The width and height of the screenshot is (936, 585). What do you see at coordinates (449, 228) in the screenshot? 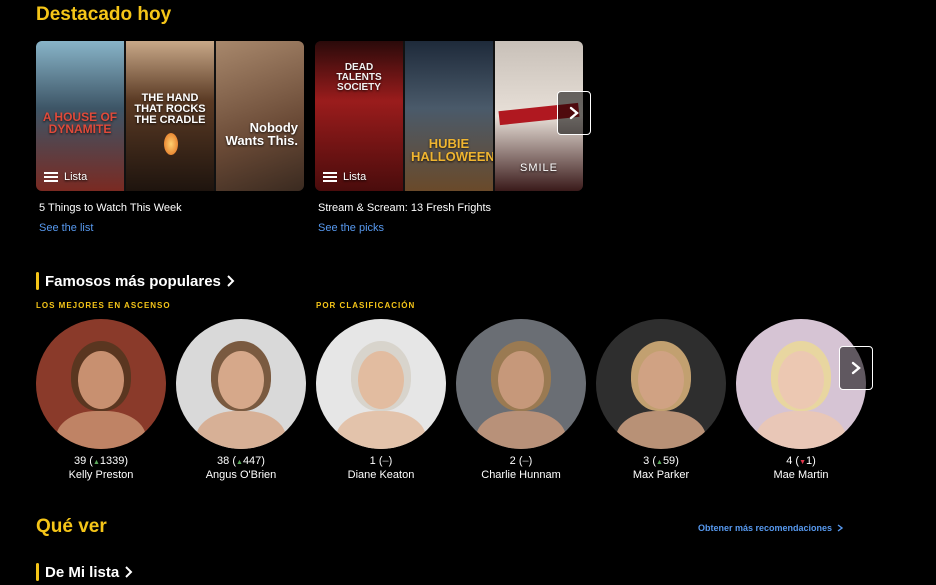
I see `see-the-picks-link: See the picks` at bounding box center [449, 228].